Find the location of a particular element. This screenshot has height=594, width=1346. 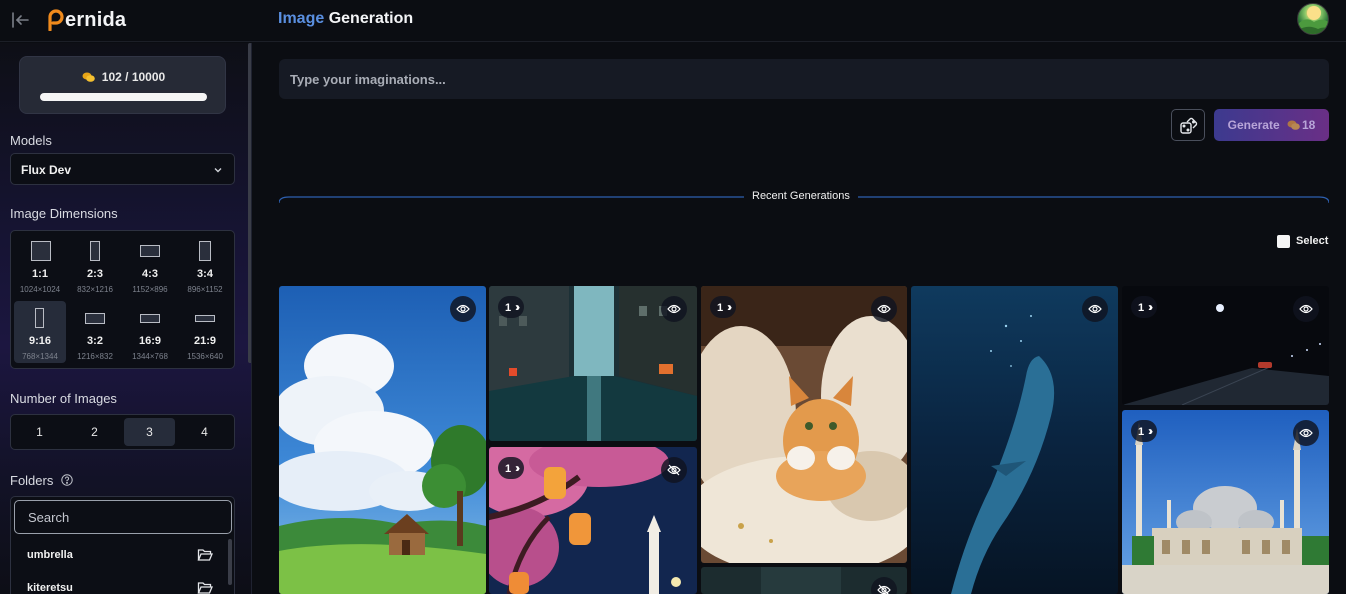

credits-card: 102 / 10000 is located at coordinates (122, 85).